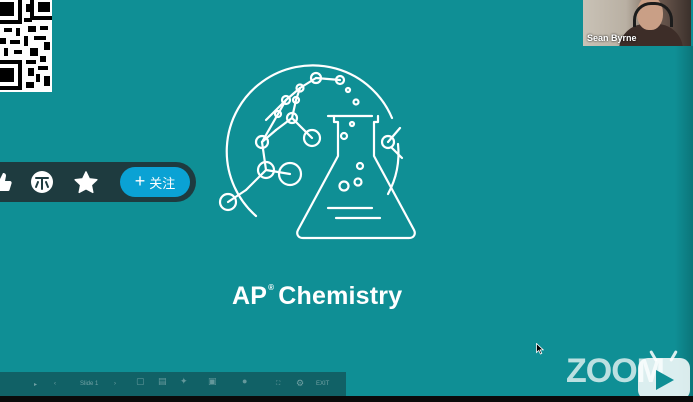 The width and height of the screenshot is (693, 402). I want to click on bilibili-tv-icon, so click(664, 375).